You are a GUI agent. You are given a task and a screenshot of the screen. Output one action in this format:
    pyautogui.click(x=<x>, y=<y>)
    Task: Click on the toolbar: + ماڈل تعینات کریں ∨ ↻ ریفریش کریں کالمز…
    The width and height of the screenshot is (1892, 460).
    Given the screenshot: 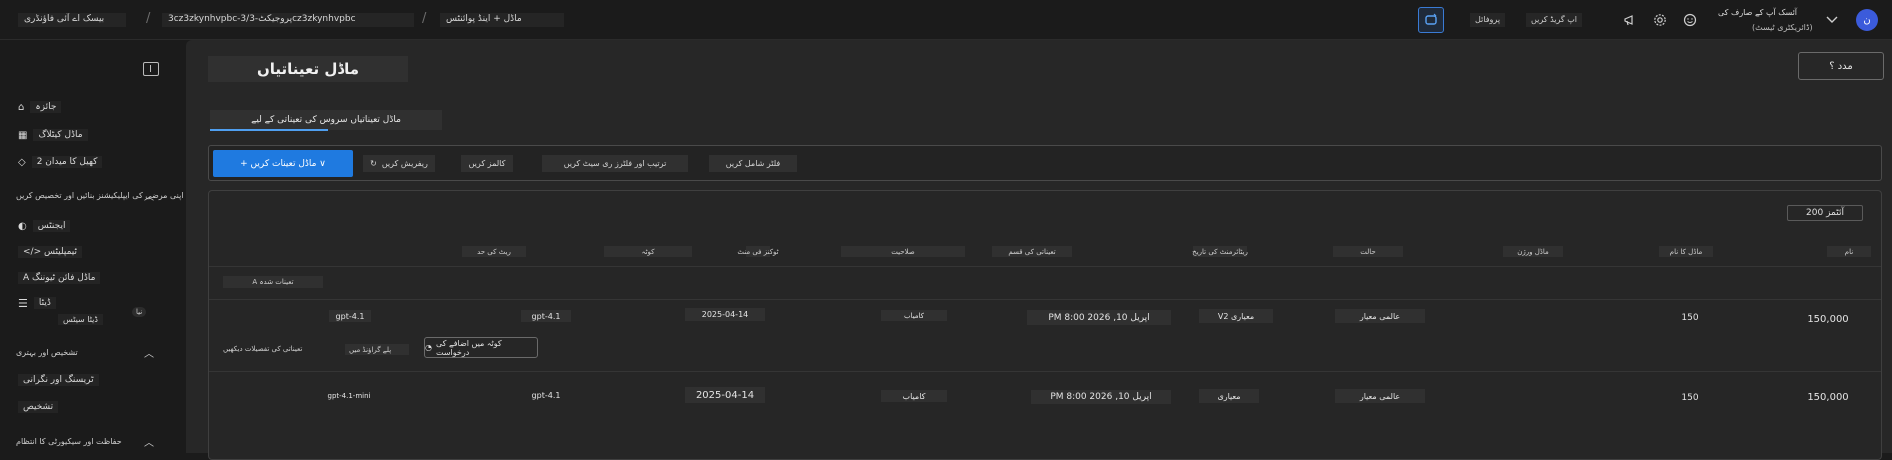 What is the action you would take?
    pyautogui.click(x=1045, y=163)
    